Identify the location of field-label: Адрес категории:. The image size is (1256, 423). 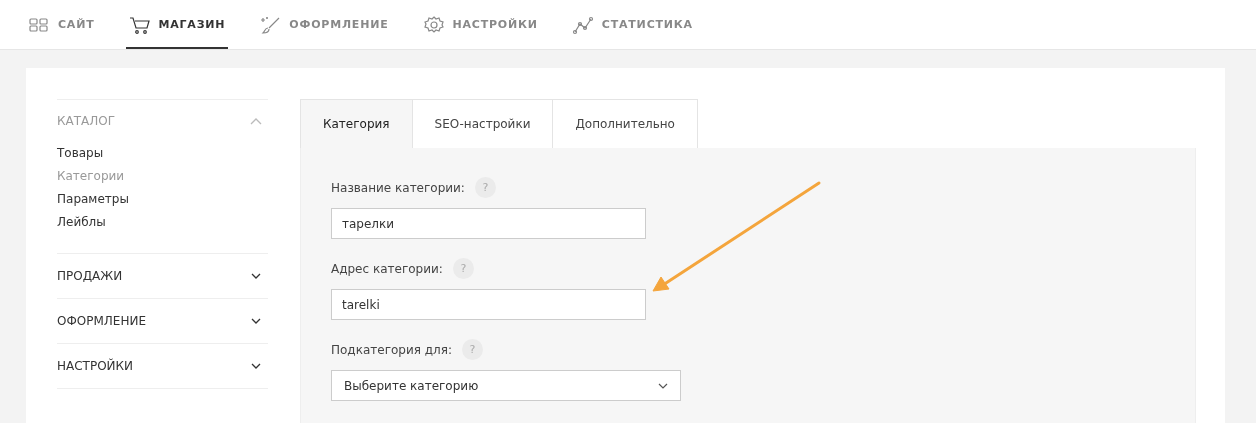
(387, 268).